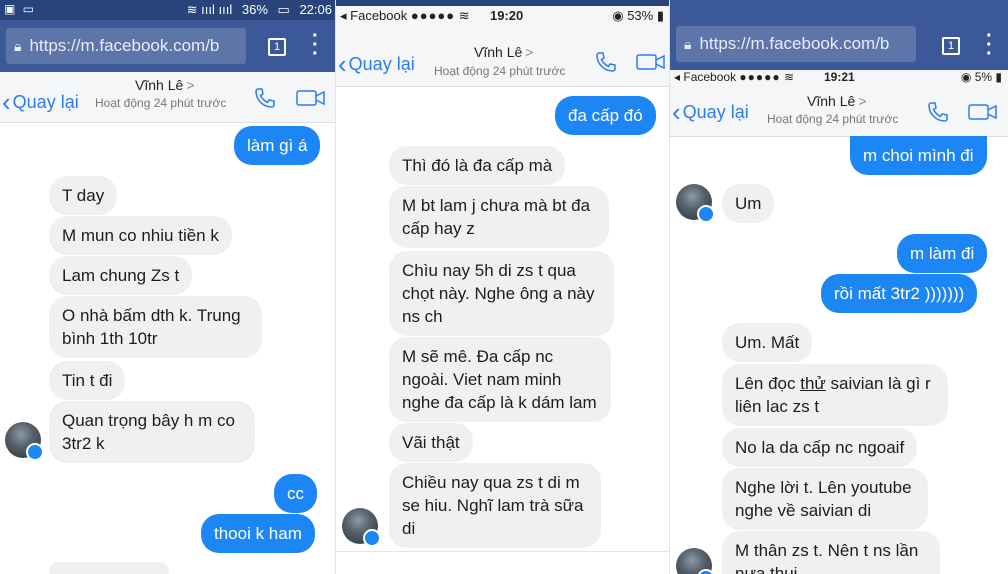 This screenshot has width=1008, height=574. Describe the element at coordinates (431, 442) in the screenshot. I see `incoming-message: Vãi thật` at that location.